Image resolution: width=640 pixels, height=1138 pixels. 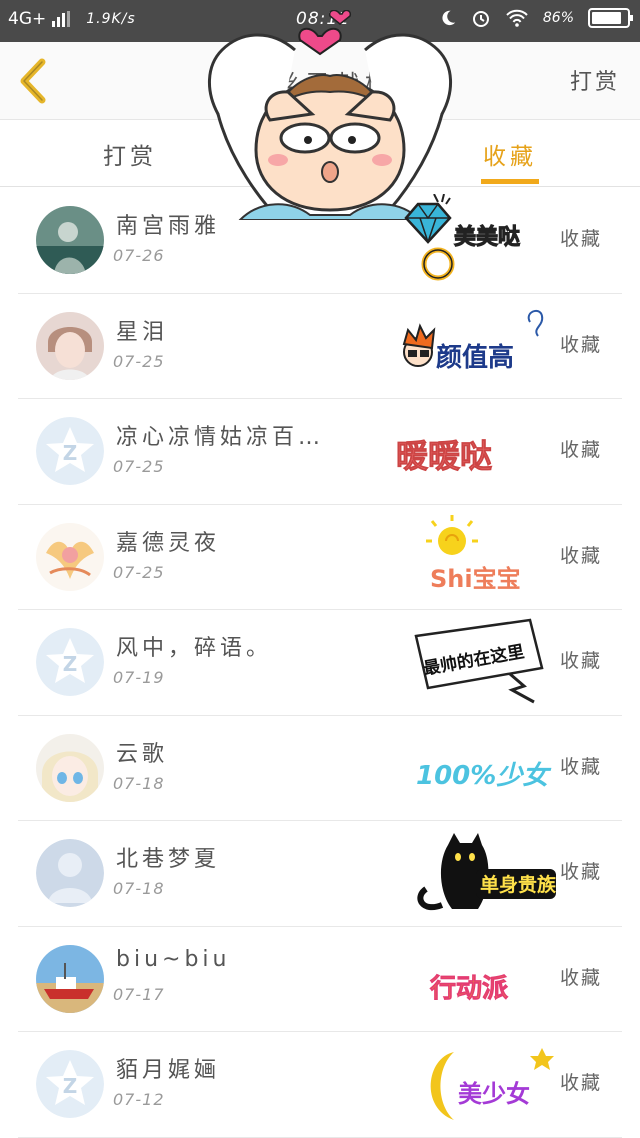 I want to click on list-item: biu~biu 07-17 行动派 收藏, so click(x=320, y=980).